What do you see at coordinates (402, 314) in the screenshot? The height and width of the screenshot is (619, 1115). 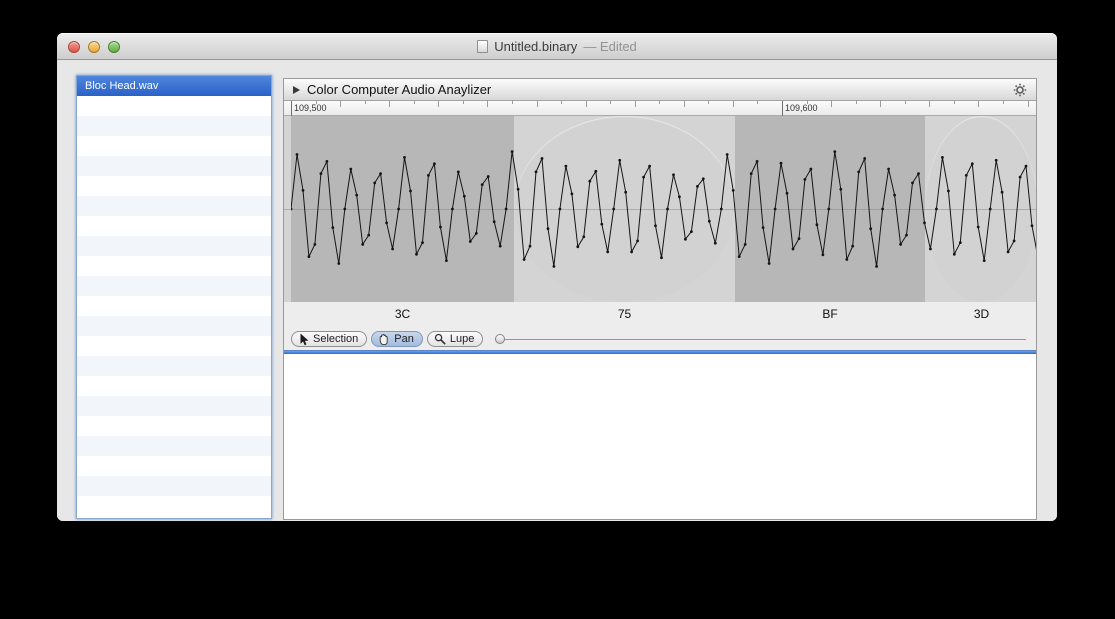 I see `byte-label: 3C` at bounding box center [402, 314].